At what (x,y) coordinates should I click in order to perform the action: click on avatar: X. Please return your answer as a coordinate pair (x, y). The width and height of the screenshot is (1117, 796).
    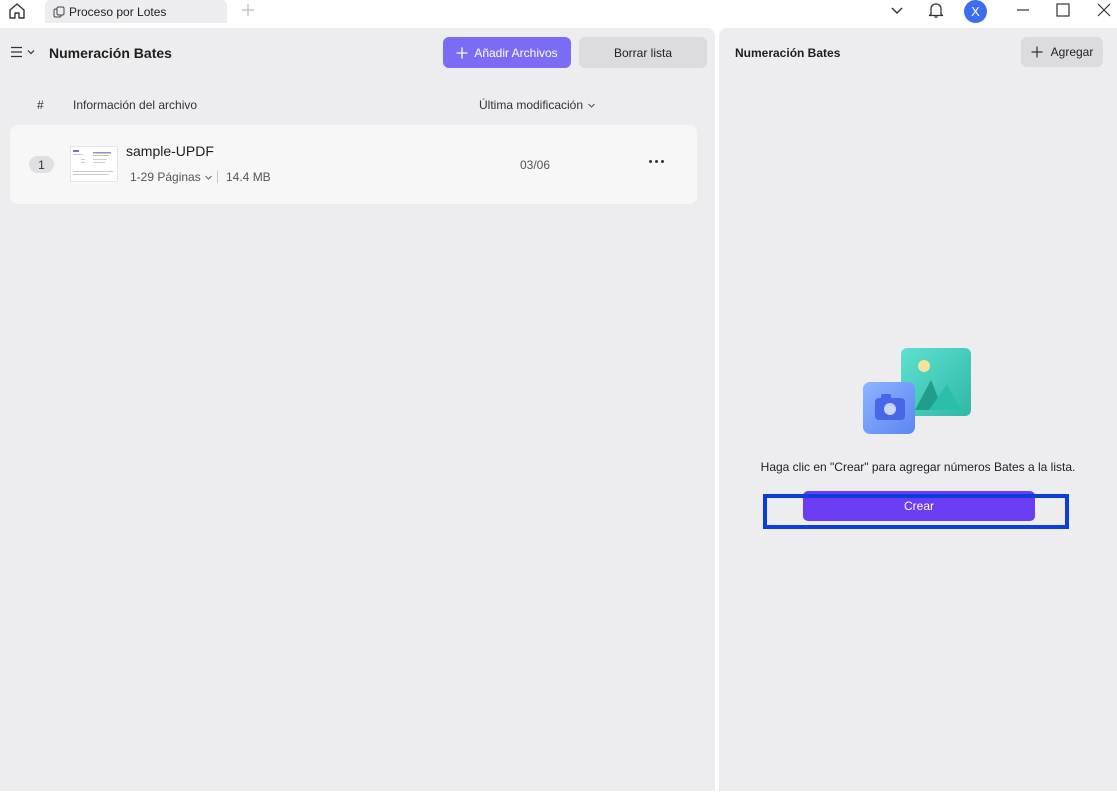
    Looking at the image, I should click on (975, 11).